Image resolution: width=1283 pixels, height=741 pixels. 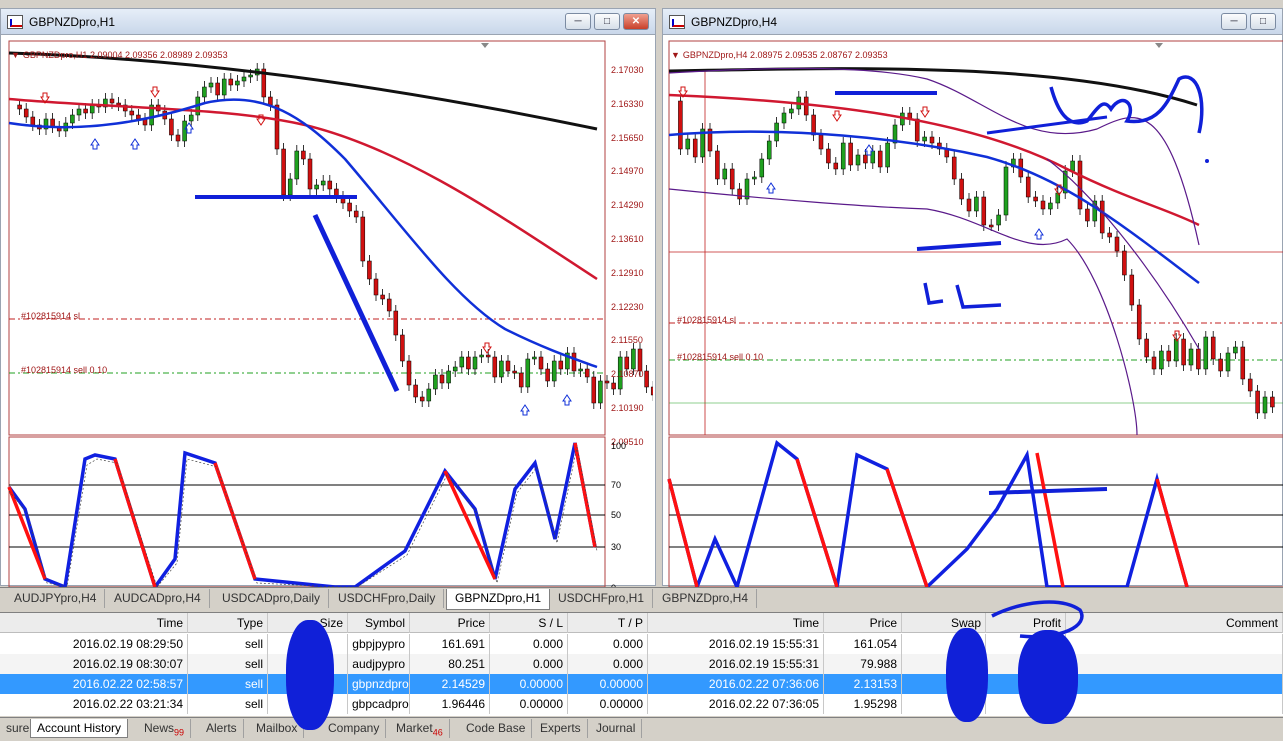 What do you see at coordinates (179, 732) in the screenshot?
I see `tab-badge: 99` at bounding box center [179, 732].